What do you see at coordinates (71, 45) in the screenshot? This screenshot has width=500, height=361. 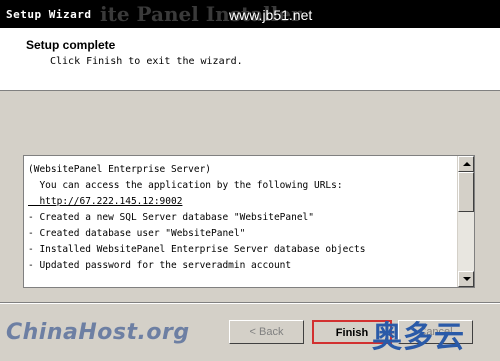 I see `page-title: Setup complete` at bounding box center [71, 45].